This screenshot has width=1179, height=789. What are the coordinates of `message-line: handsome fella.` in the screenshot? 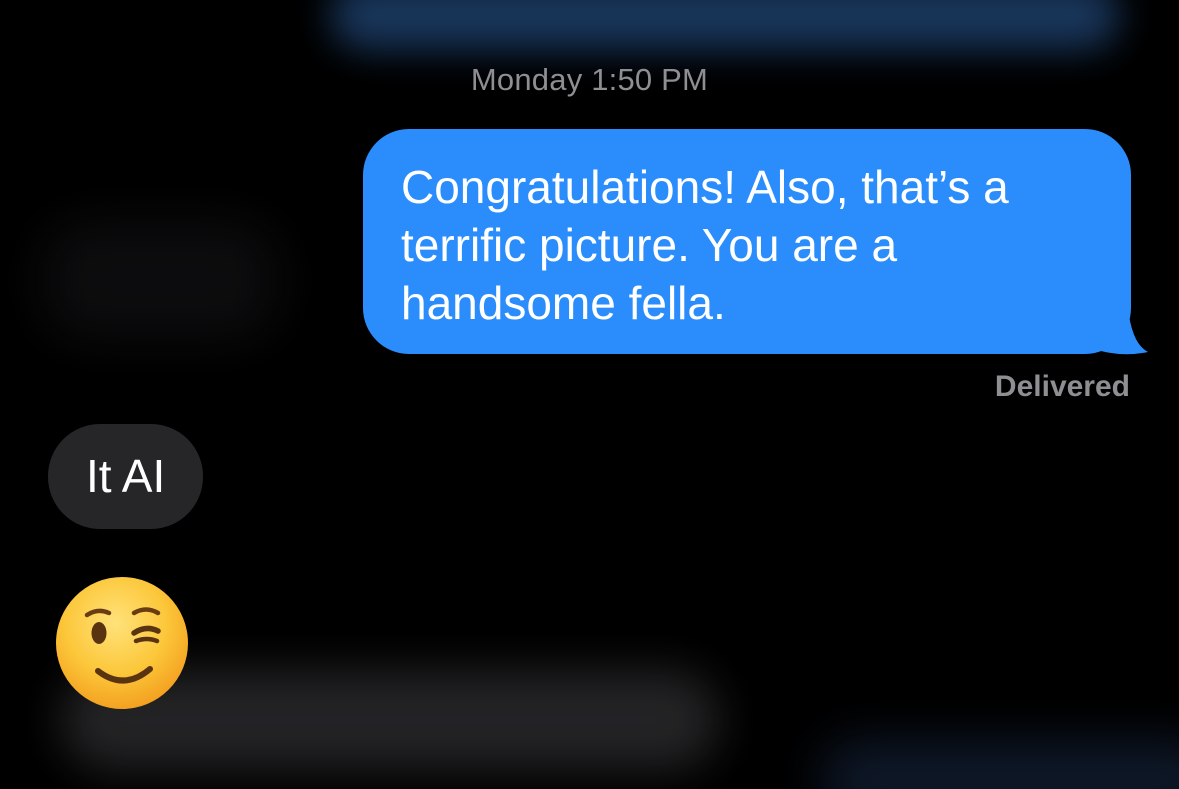 It's located at (563, 303).